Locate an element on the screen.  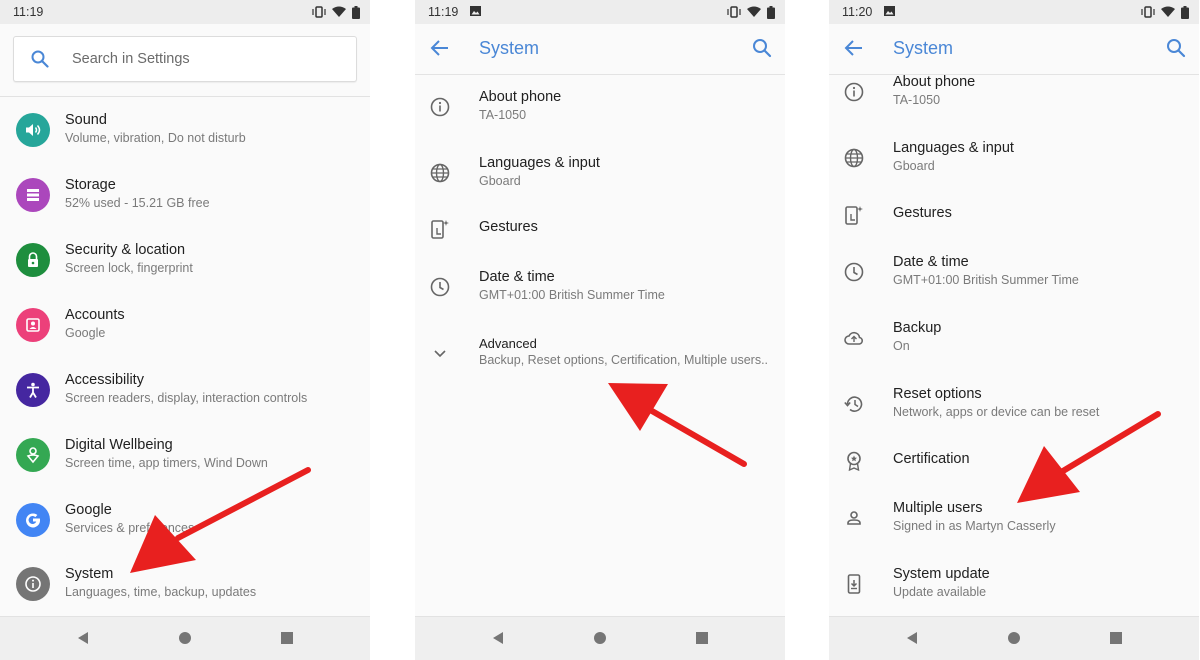
volume-icon is located at coordinates (33, 130).